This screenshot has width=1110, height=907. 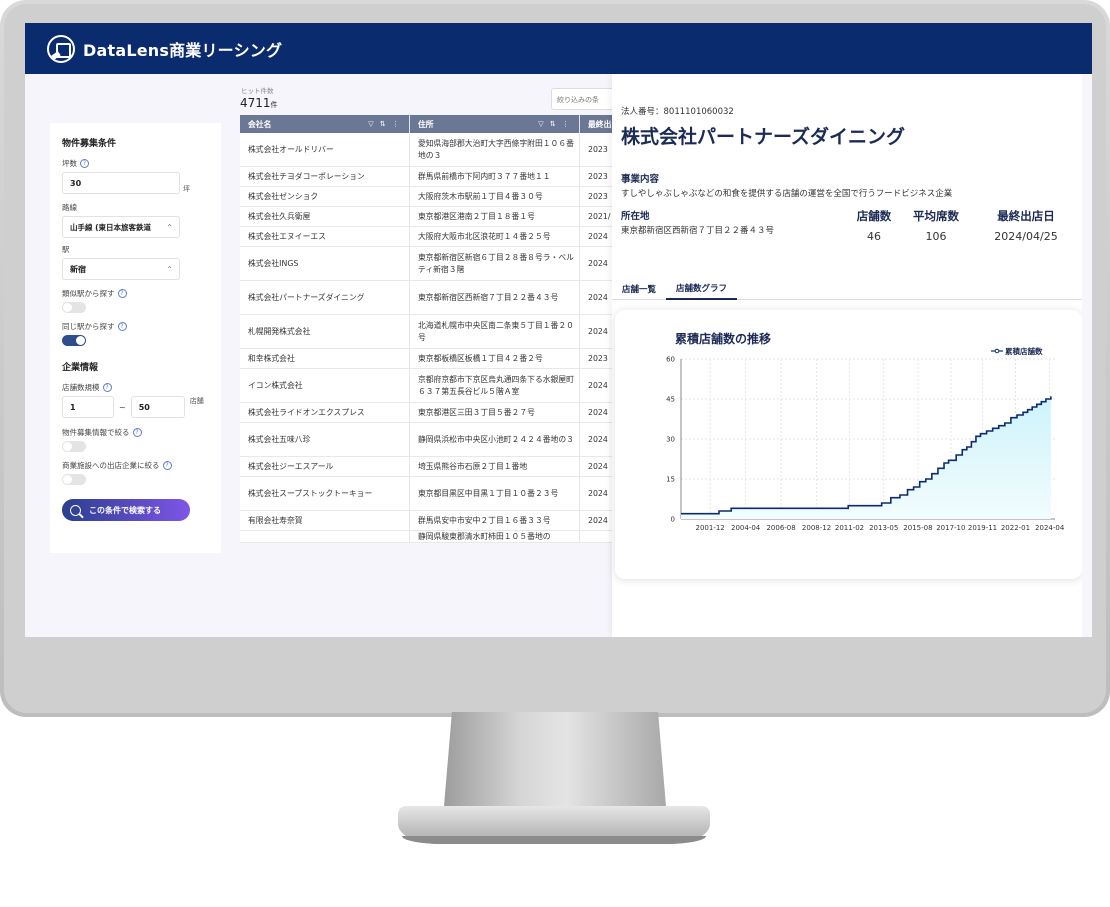 I want to click on x-tick-label: 2024-04, so click(x=1050, y=528).